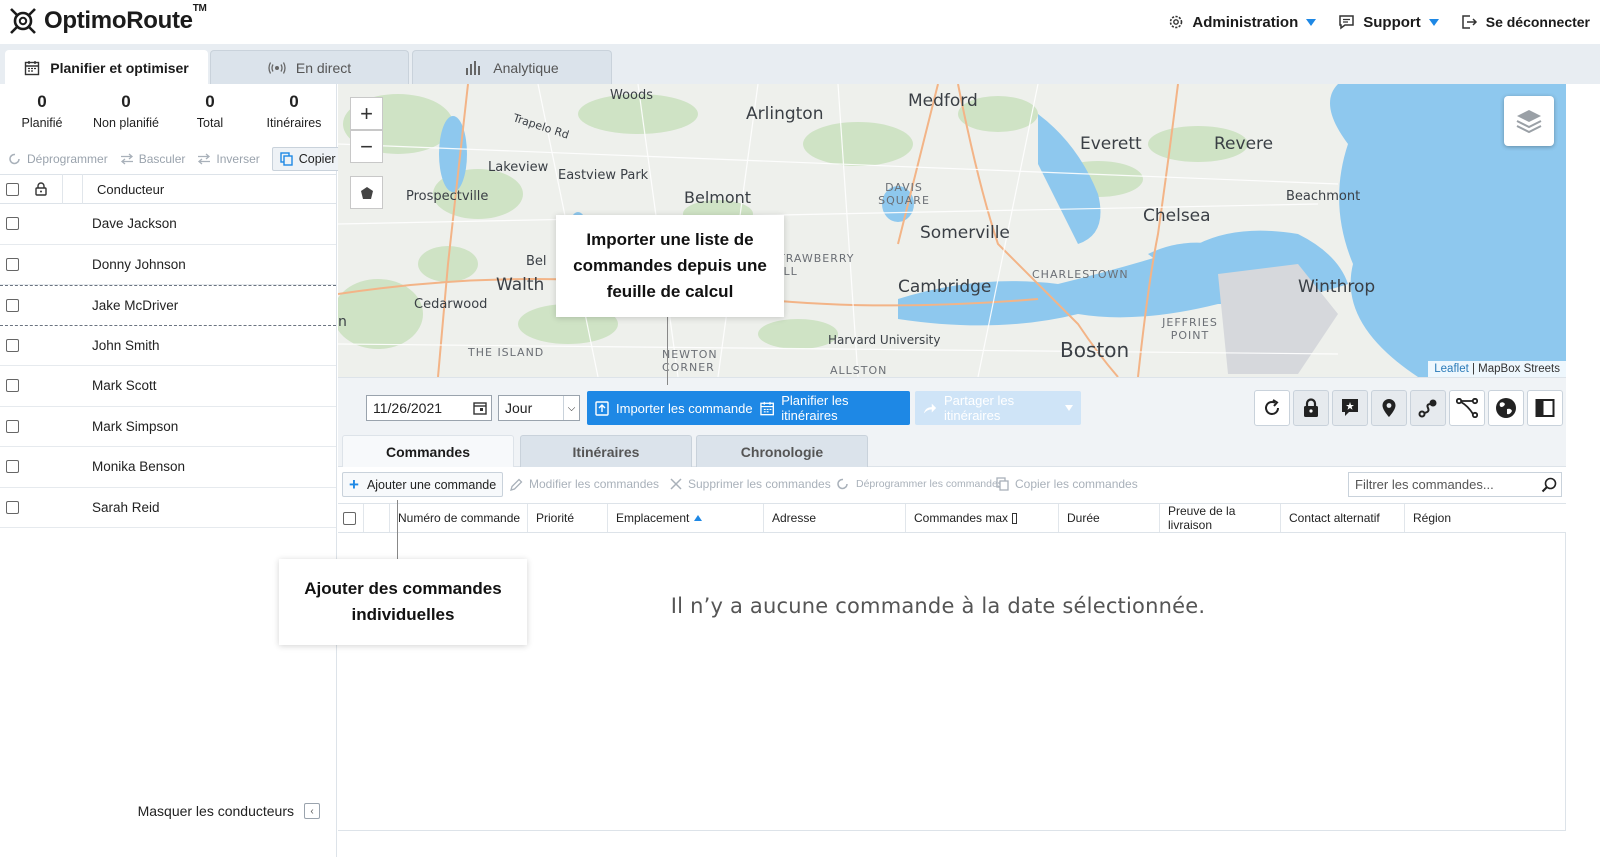 Image resolution: width=1600 pixels, height=857 pixels. What do you see at coordinates (904, 194) in the screenshot?
I see `map-label: DAVIS SQUARE` at bounding box center [904, 194].